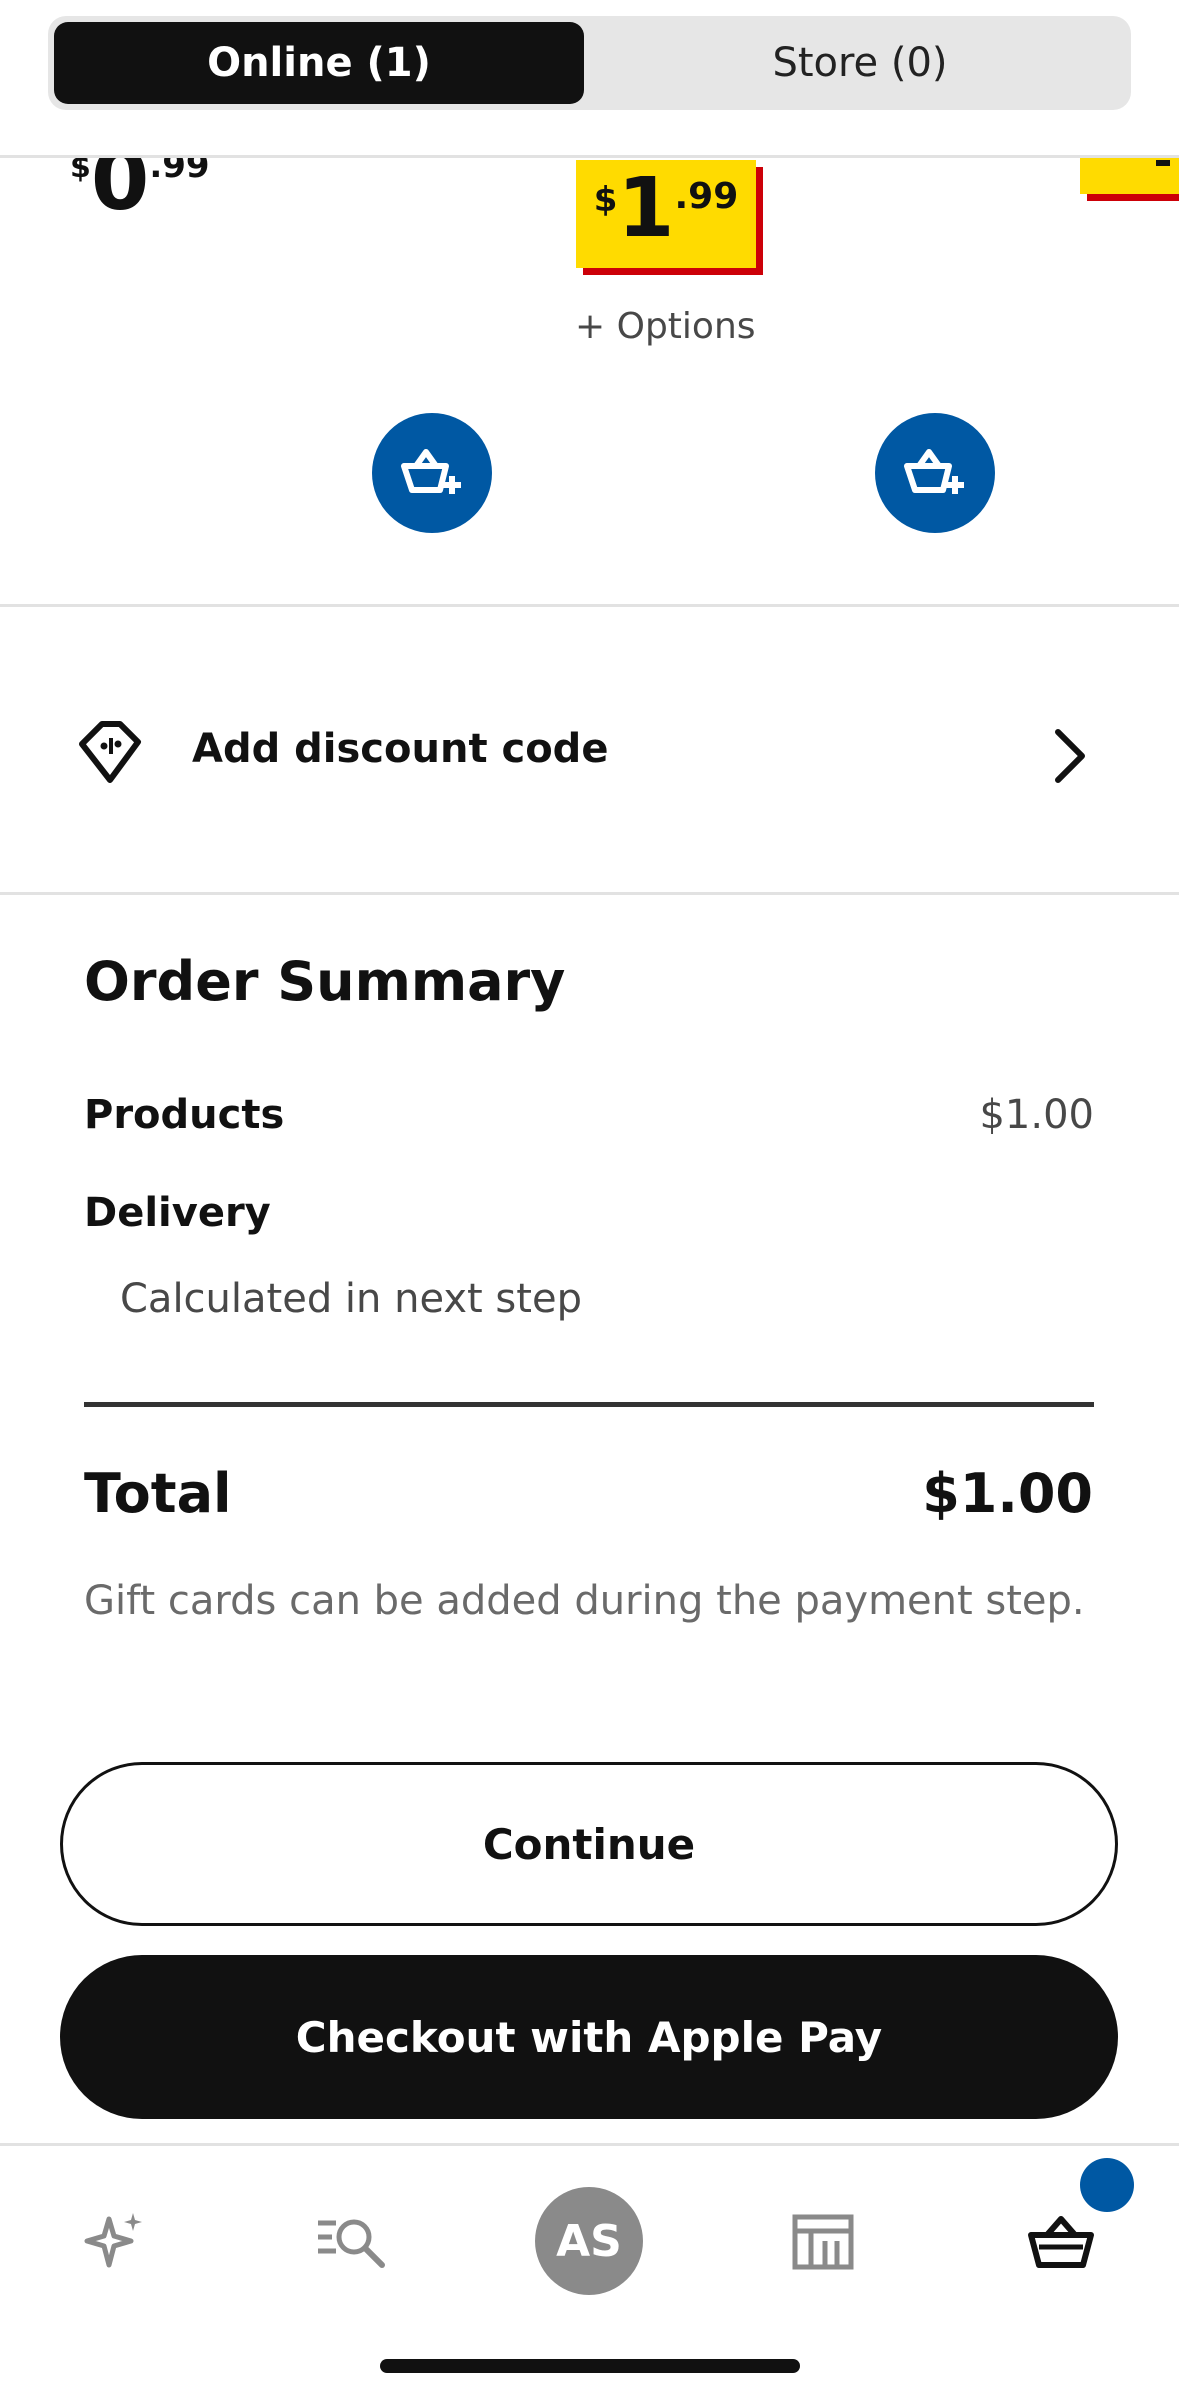 The width and height of the screenshot is (1179, 2396). What do you see at coordinates (665, 326) in the screenshot?
I see `product-options-link: + Options` at bounding box center [665, 326].